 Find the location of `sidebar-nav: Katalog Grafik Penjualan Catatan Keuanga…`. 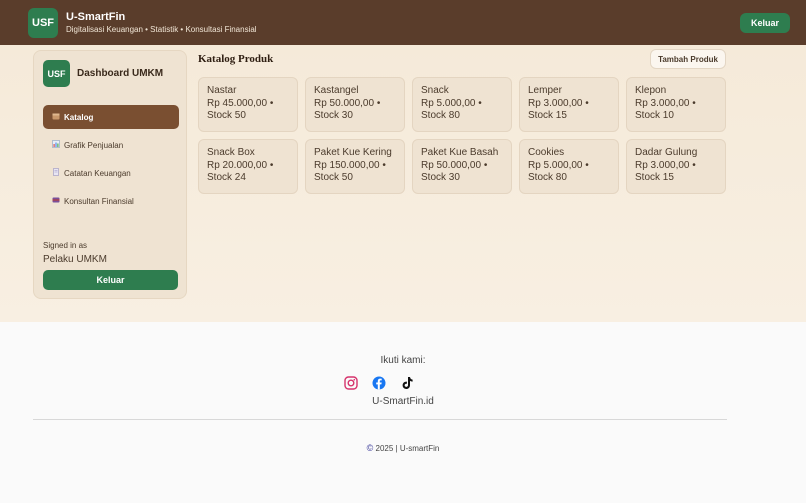

sidebar-nav: Katalog Grafik Penjualan Catatan Keuanga… is located at coordinates (111, 161).